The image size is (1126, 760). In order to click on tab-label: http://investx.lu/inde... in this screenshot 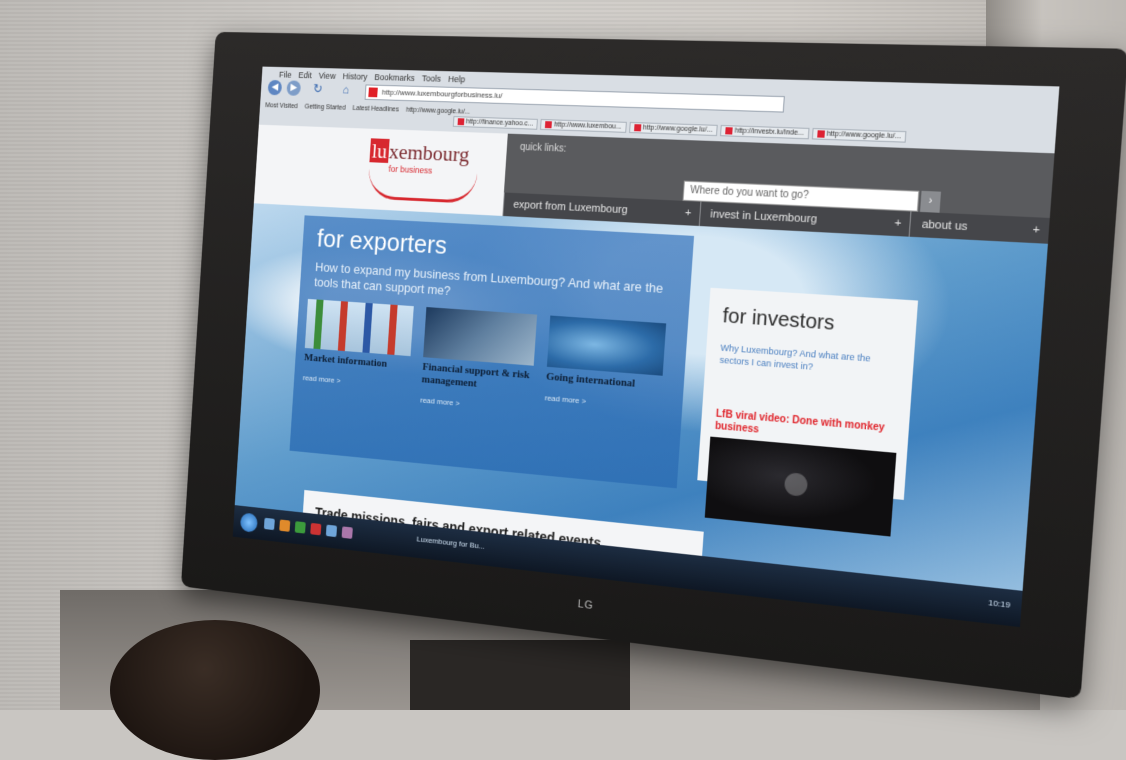, I will do `click(769, 132)`.